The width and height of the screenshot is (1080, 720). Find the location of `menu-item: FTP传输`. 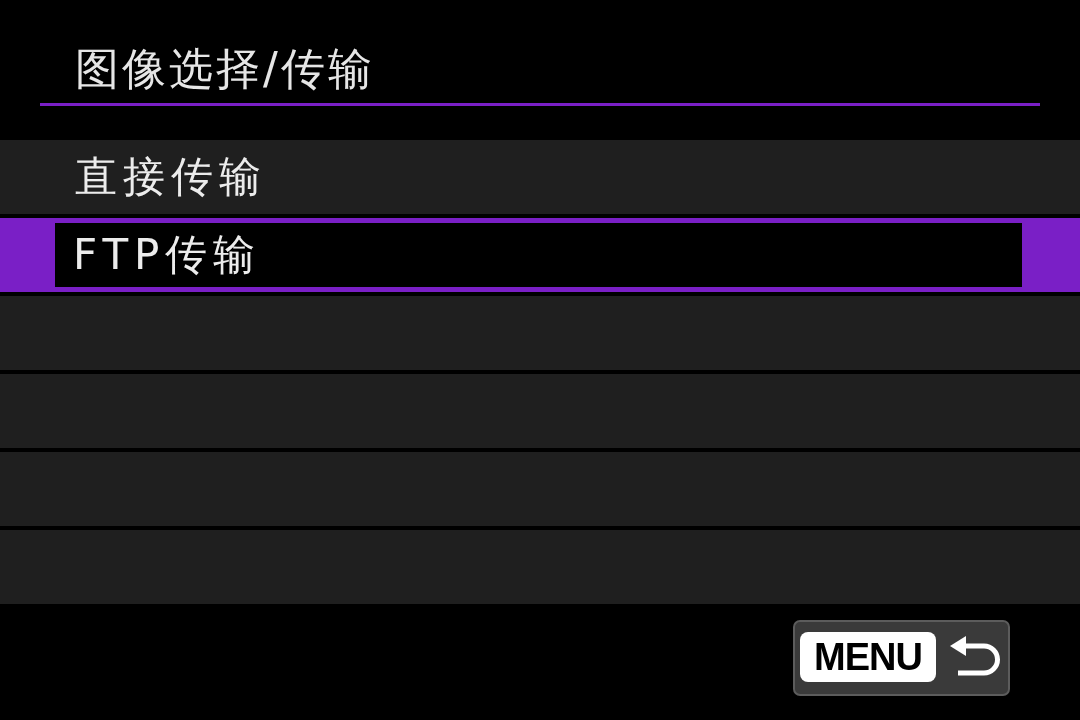

menu-item: FTP传输 is located at coordinates (540, 255).